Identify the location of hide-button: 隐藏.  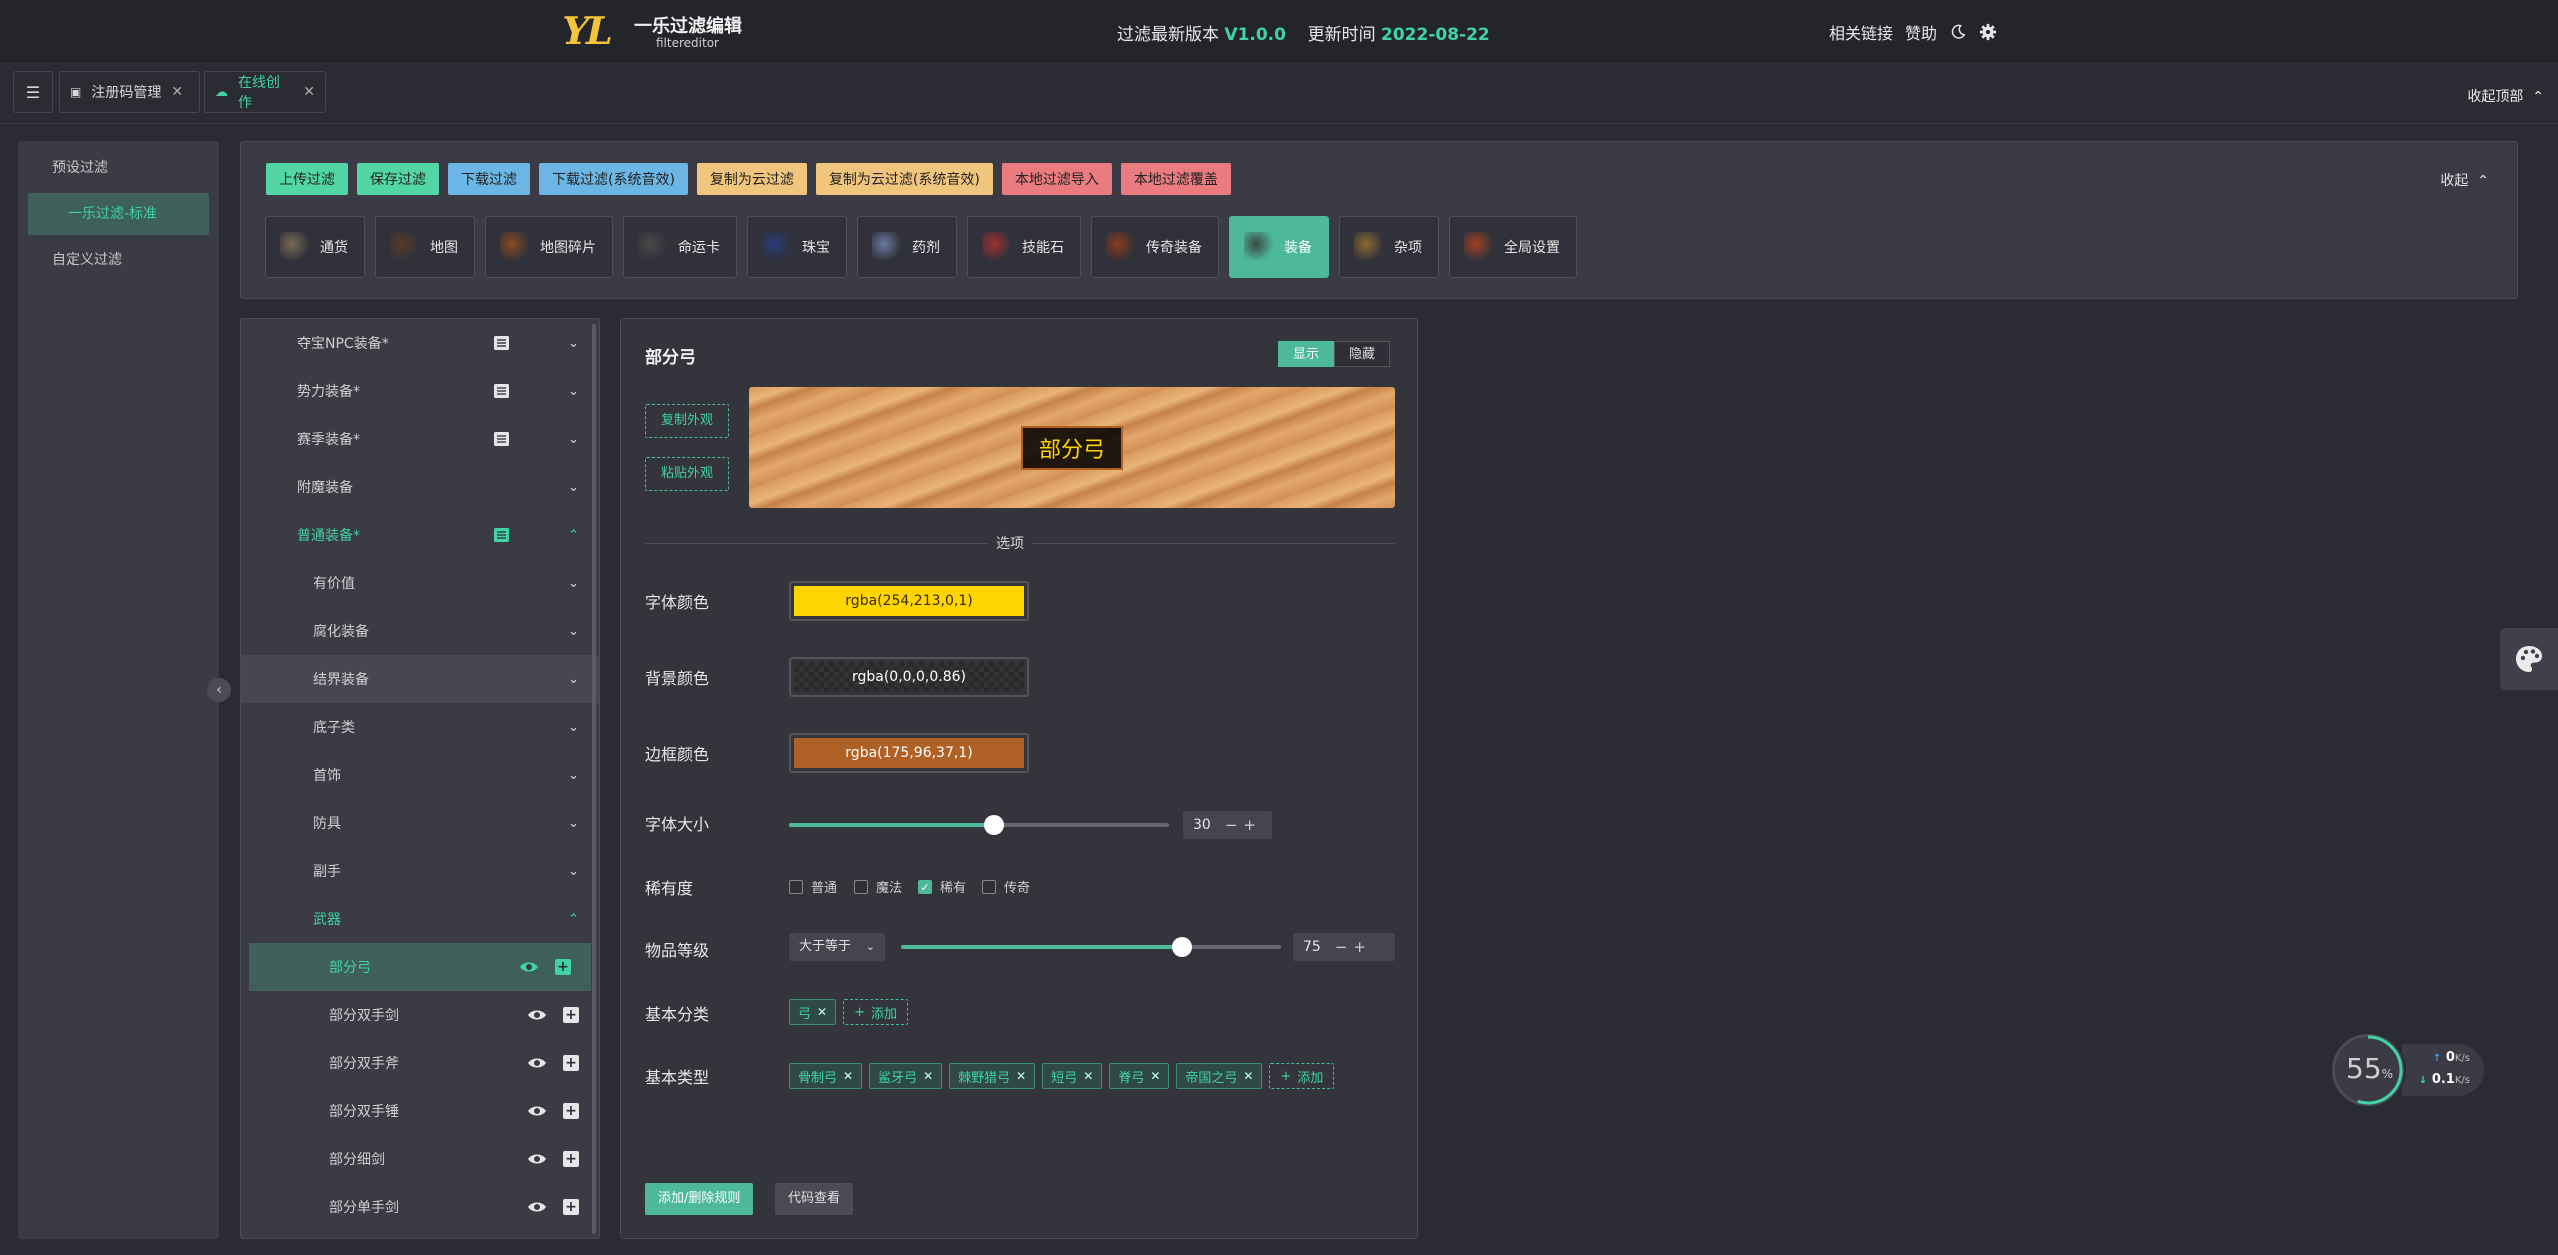
(1362, 354).